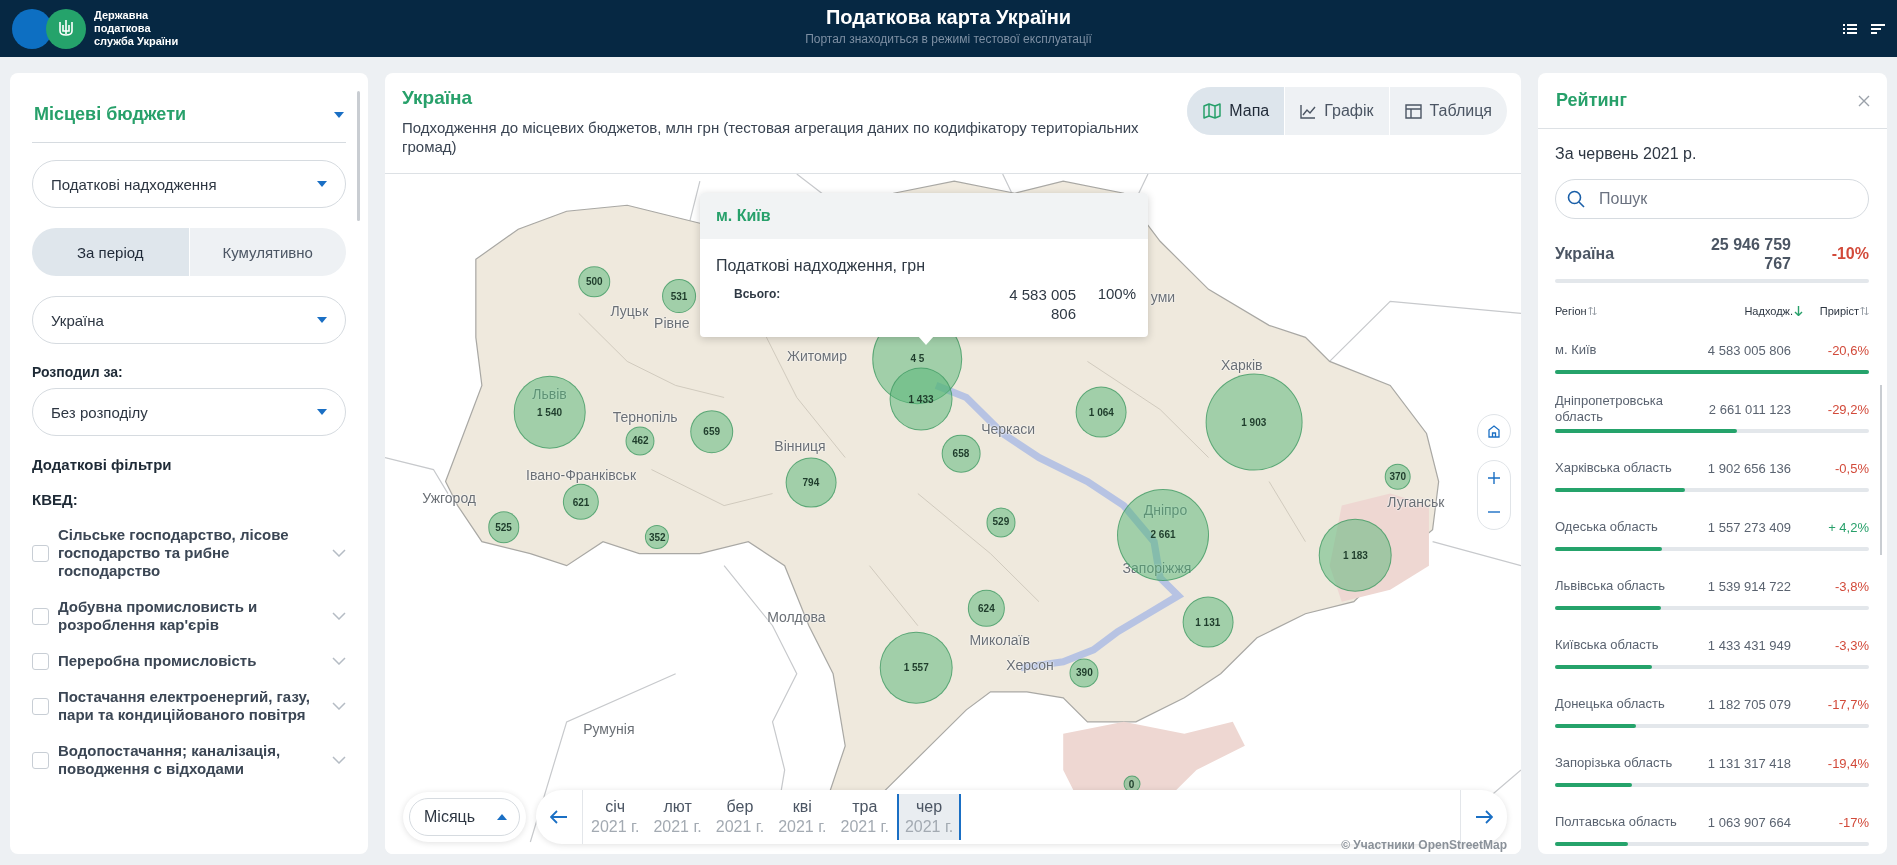 The width and height of the screenshot is (1897, 865). Describe the element at coordinates (999, 639) in the screenshot. I see `place-label: Миколаїв` at that location.